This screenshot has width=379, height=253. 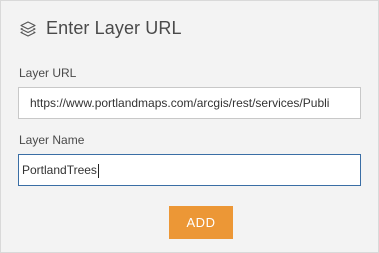 I want to click on panel-title: Enter Layer URL, so click(x=114, y=28).